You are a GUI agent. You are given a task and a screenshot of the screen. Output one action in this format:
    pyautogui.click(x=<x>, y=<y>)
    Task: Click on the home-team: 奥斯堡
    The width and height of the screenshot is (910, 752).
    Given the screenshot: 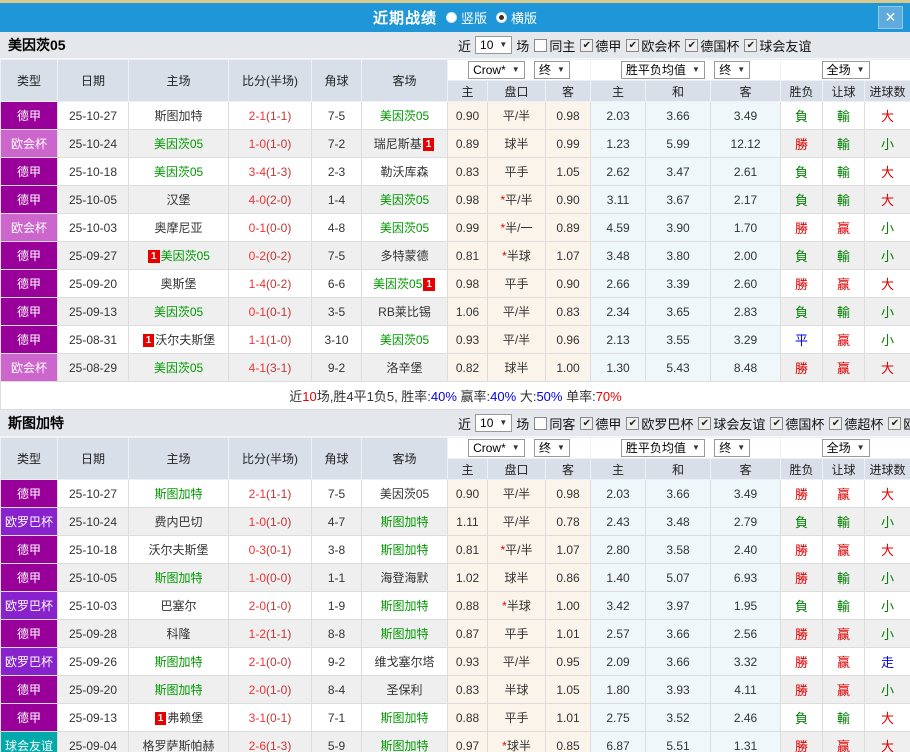 What is the action you would take?
    pyautogui.click(x=178, y=283)
    